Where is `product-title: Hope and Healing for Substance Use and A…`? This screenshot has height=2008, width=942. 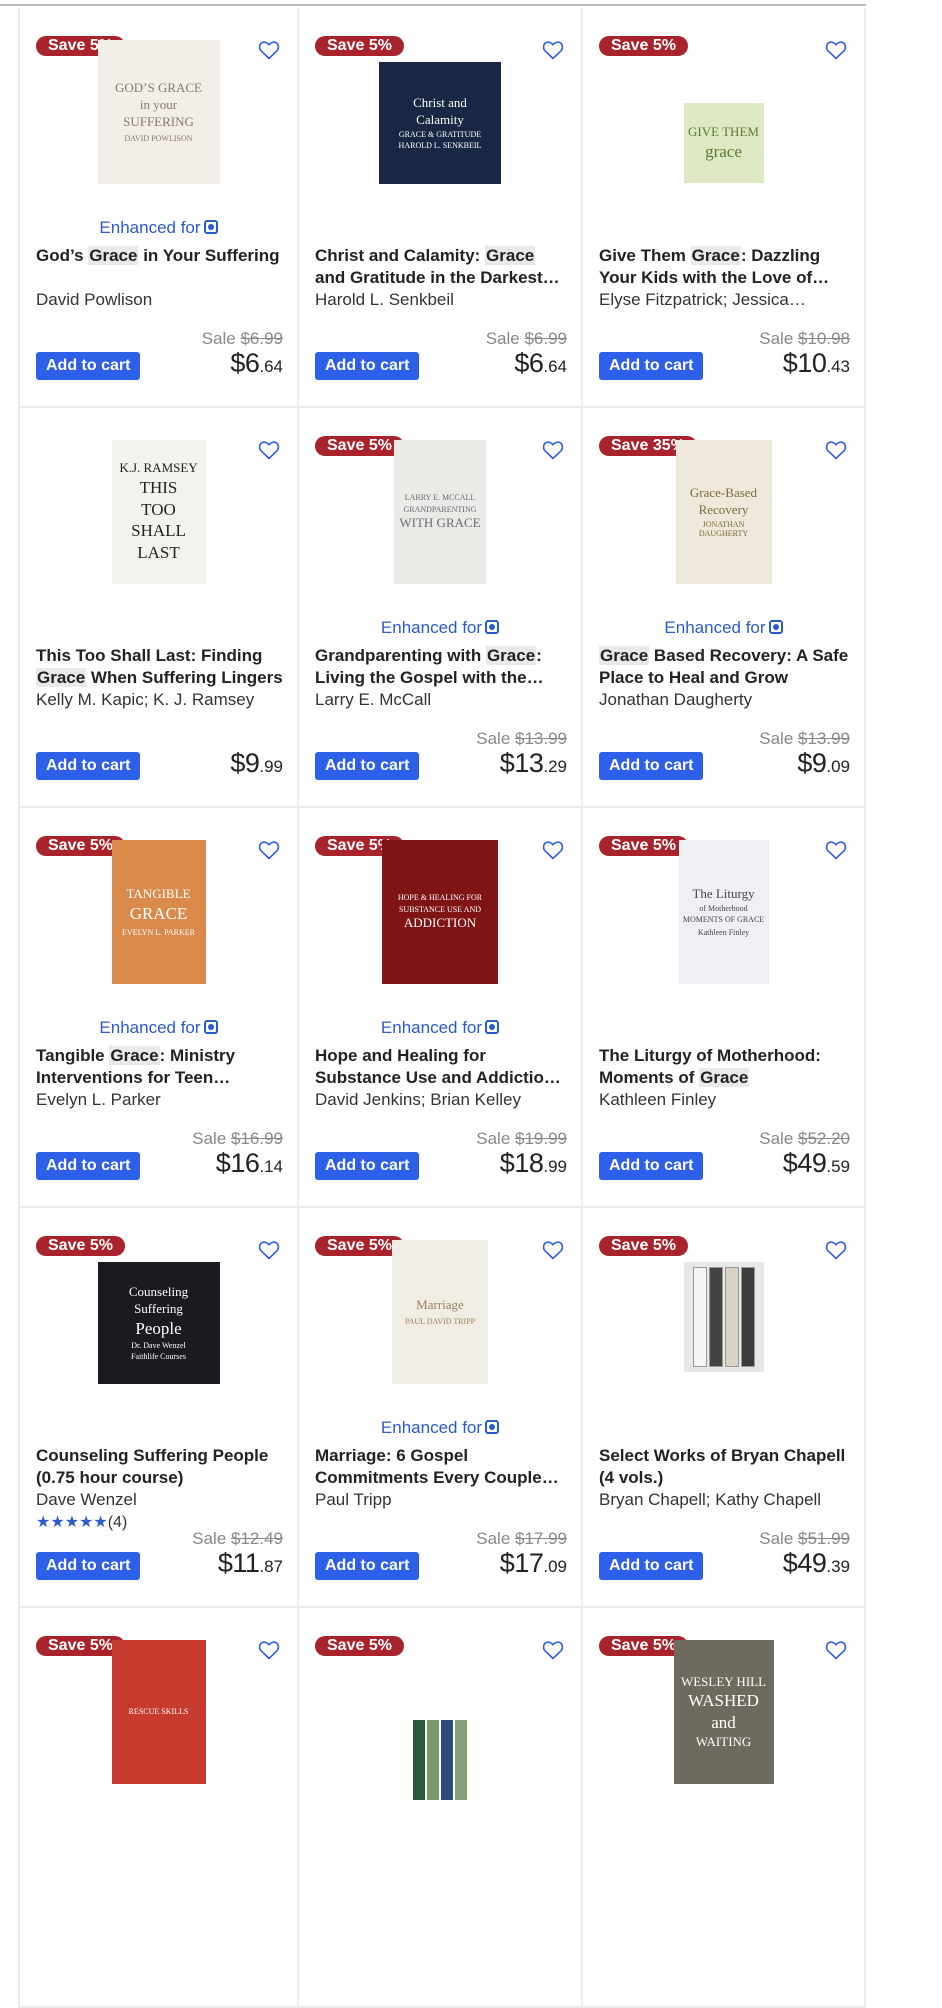 product-title: Hope and Healing for Substance Use and A… is located at coordinates (441, 1067).